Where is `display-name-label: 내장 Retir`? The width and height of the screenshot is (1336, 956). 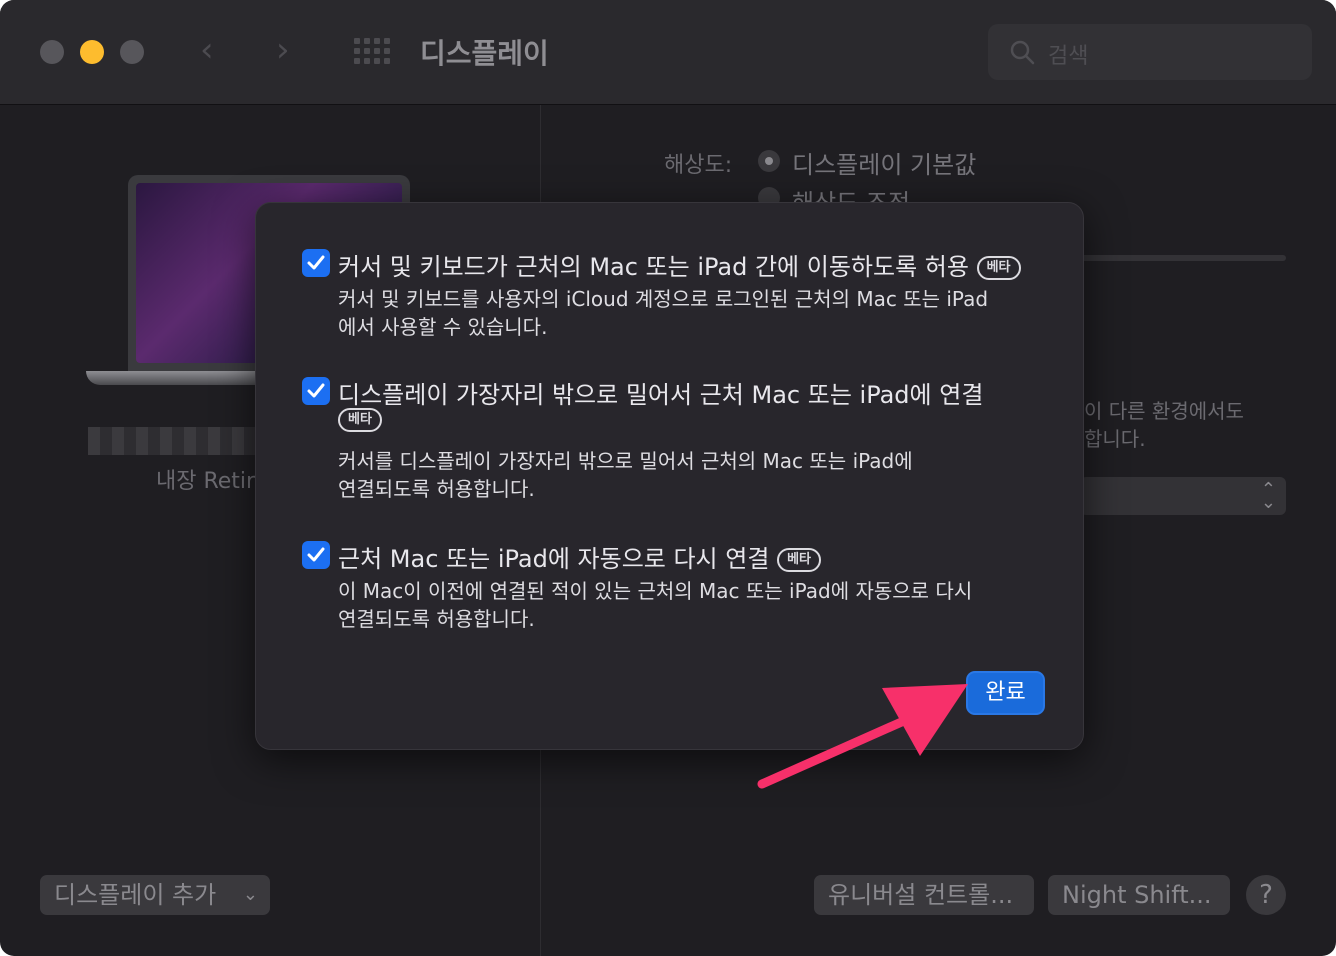
display-name-label: 내장 Retir is located at coordinates (206, 481).